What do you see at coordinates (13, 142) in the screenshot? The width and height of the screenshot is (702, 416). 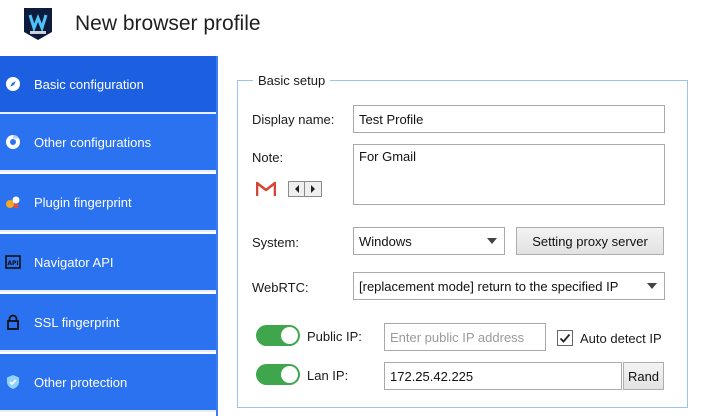 I see `chrome-icon` at bounding box center [13, 142].